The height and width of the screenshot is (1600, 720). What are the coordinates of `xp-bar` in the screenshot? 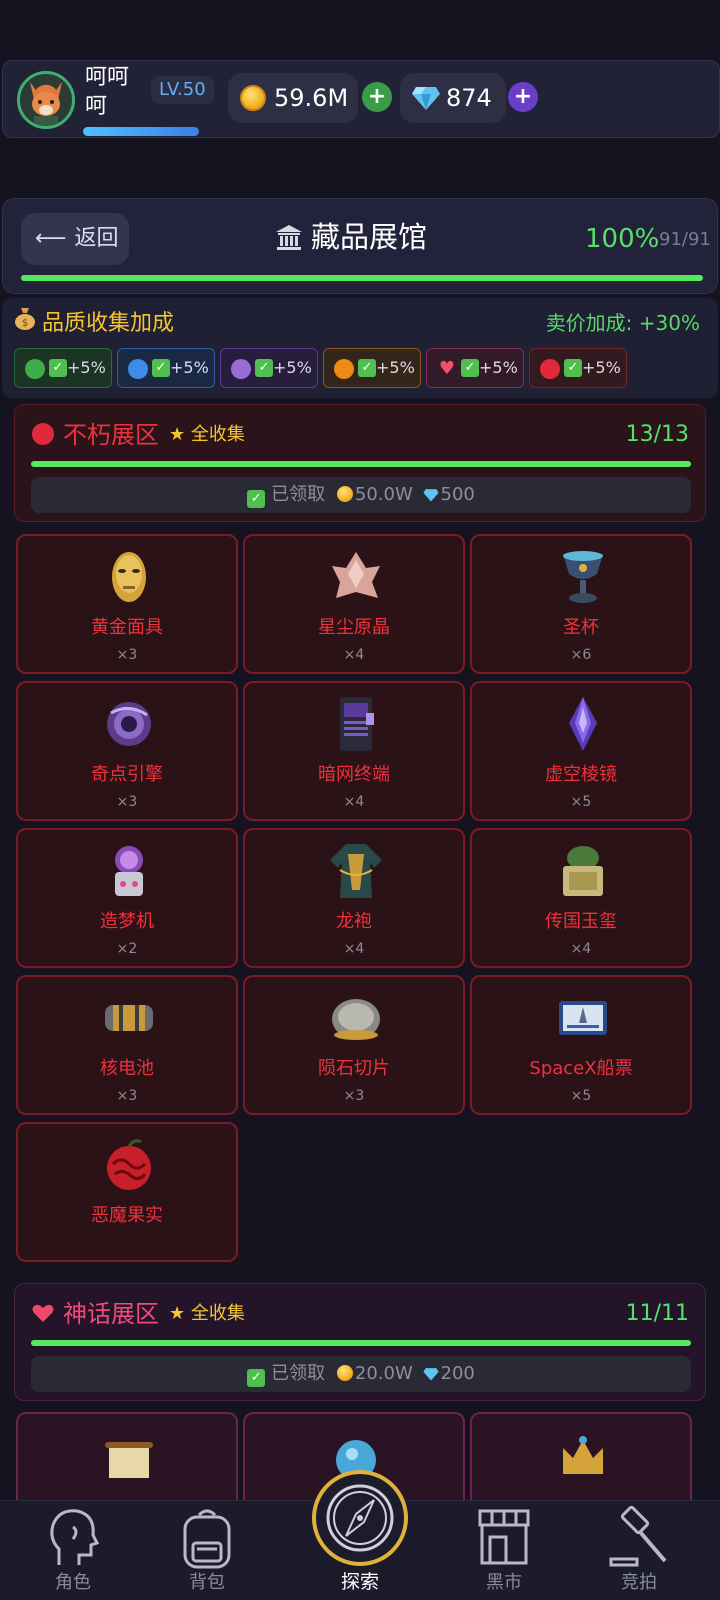 It's located at (141, 131).